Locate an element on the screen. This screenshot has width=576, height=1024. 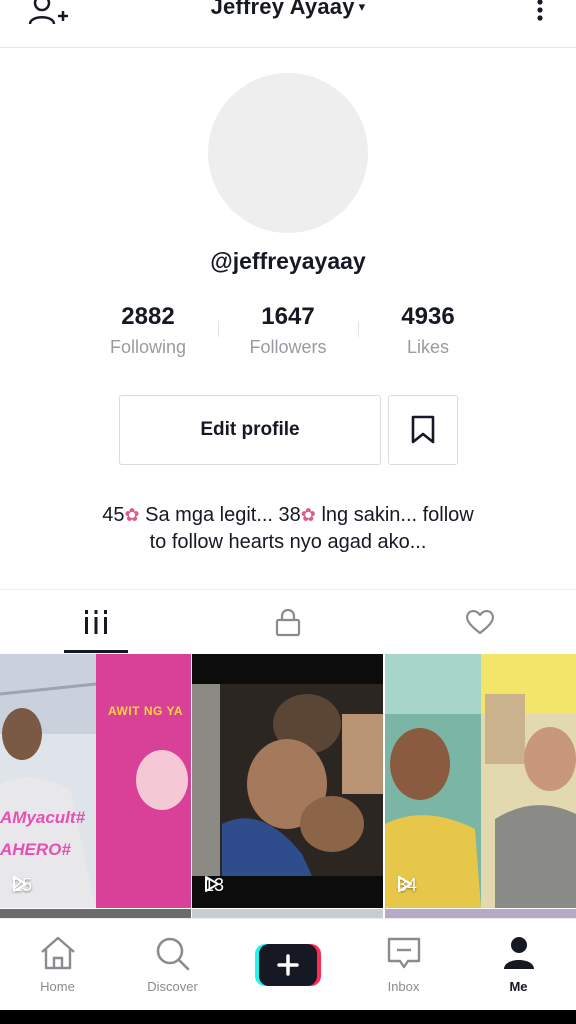
avatar is located at coordinates (288, 153).